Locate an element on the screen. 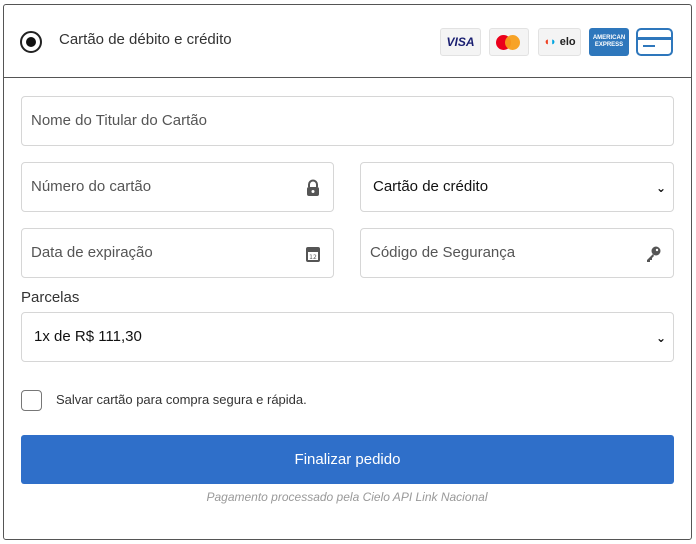 This screenshot has height=544, width=696. amex-logo-icon: AMERICAN EXPRESS is located at coordinates (609, 42).